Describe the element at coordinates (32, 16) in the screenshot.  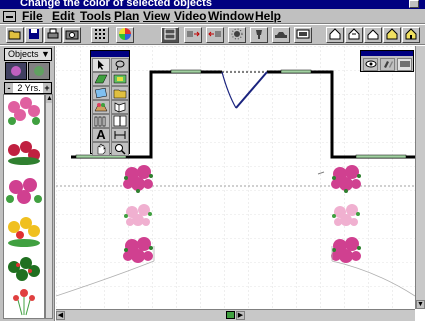
I see `menu-file: File` at that location.